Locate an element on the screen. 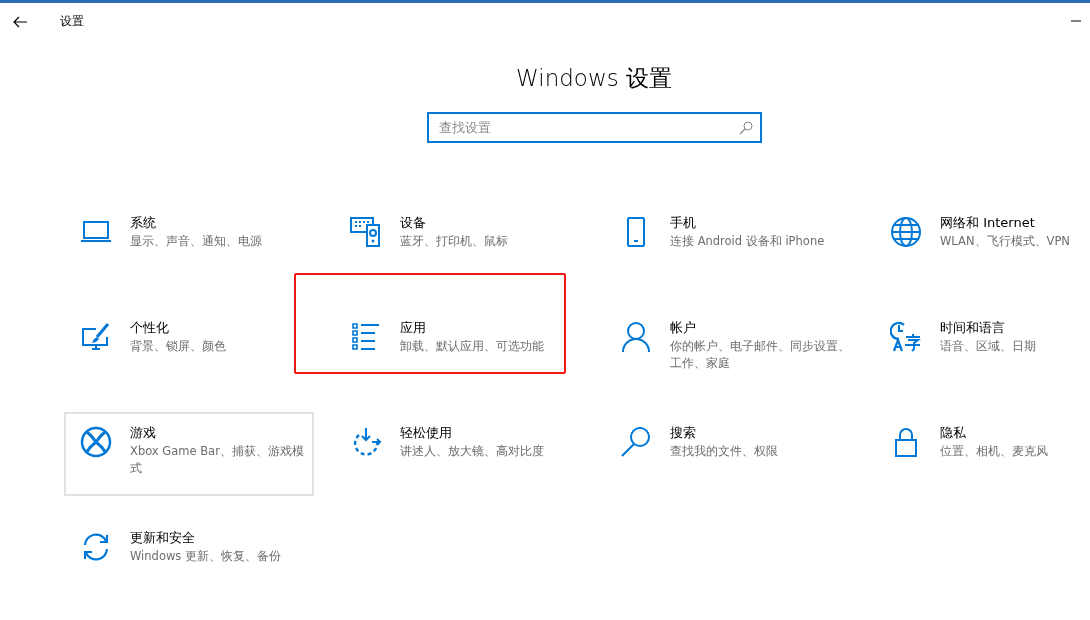  settings-tile: 帐户 你的帐户、电子邮件、同步设置、工作、家庭 is located at coordinates (729, 349).